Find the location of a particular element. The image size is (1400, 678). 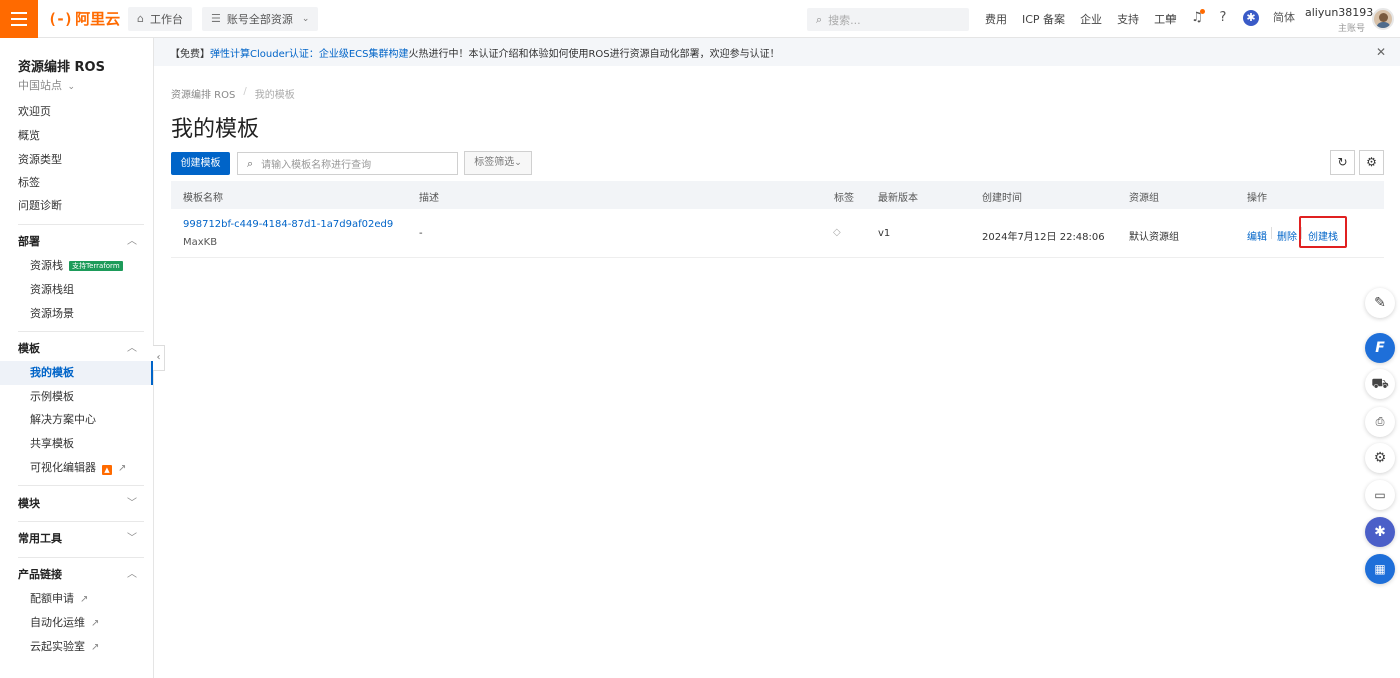

sidebar-item-my-templates: 我的模板 is located at coordinates (76, 373).